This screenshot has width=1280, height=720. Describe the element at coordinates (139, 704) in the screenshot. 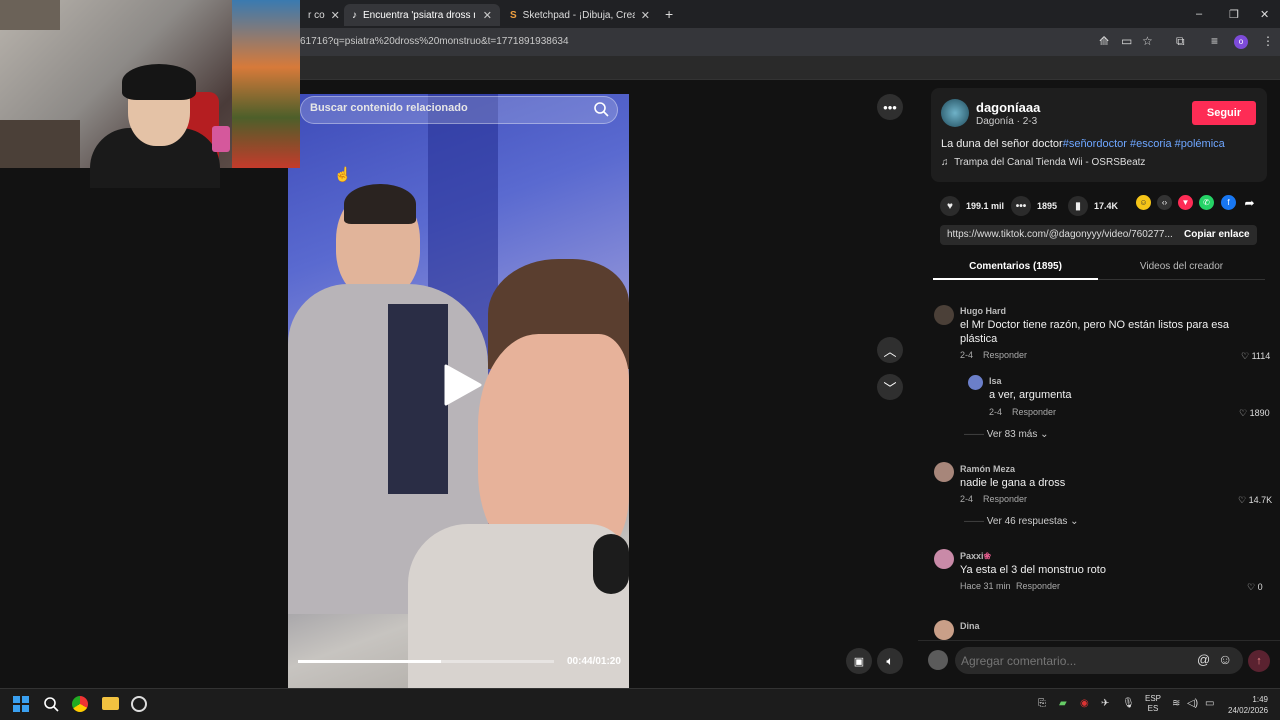

I see `app-icon` at that location.